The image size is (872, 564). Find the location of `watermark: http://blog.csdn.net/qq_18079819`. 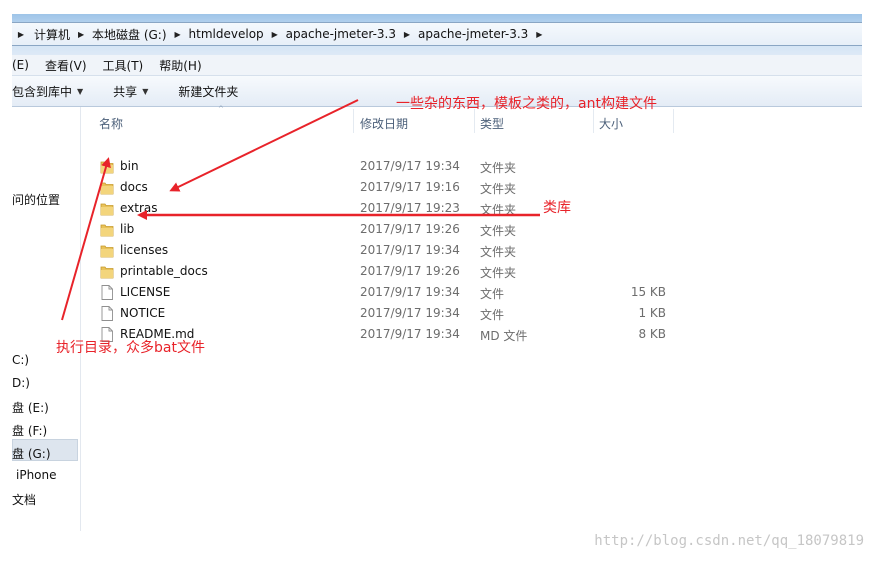

watermark: http://blog.csdn.net/qq_18079819 is located at coordinates (729, 541).